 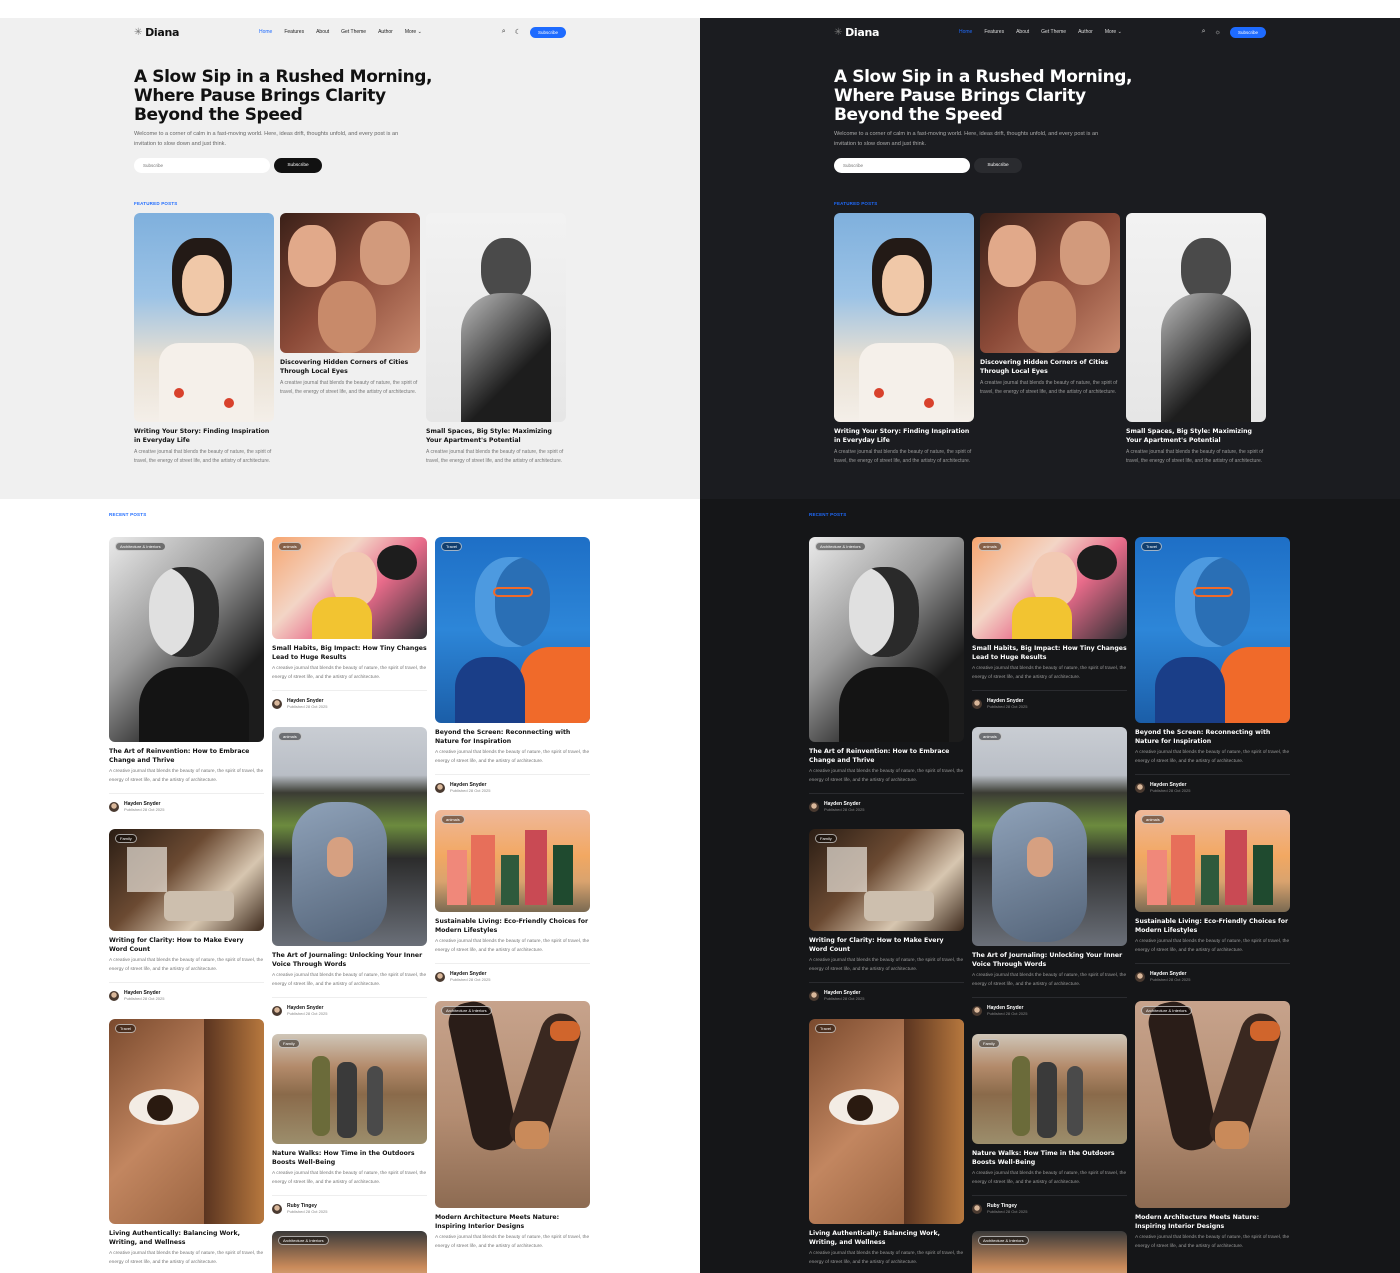 What do you see at coordinates (353, 32) in the screenshot?
I see `nav-get-theme: Get Theme` at bounding box center [353, 32].